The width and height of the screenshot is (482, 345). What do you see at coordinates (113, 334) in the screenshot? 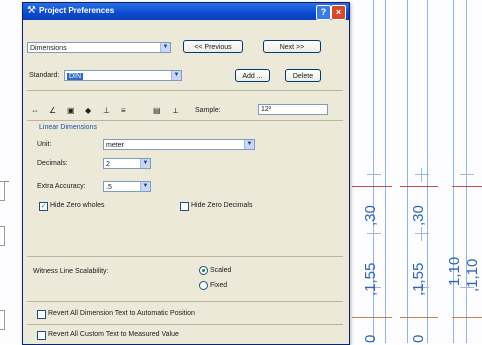
I see `revert-custom-text-label: Revert All Custom Text to Measured Value` at bounding box center [113, 334].